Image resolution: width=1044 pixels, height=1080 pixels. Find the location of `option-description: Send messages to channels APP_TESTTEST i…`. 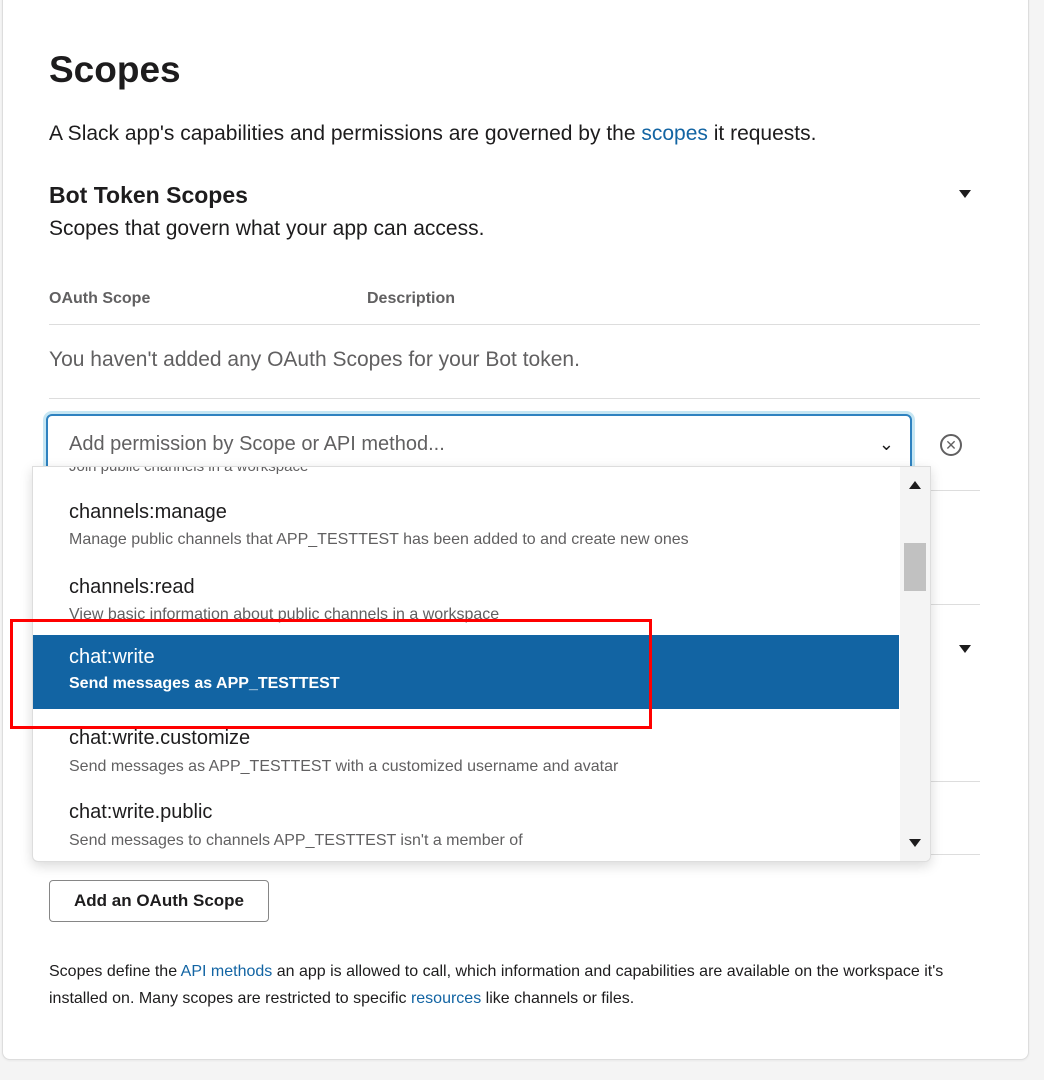

option-description: Send messages to channels APP_TESTTEST i… is located at coordinates (296, 840).